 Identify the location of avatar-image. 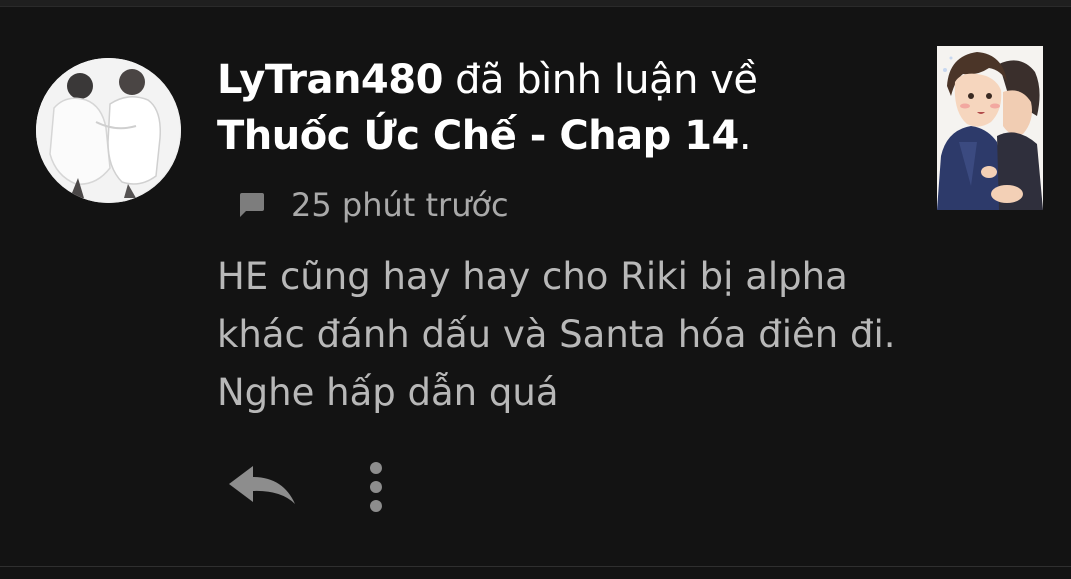
(108, 130).